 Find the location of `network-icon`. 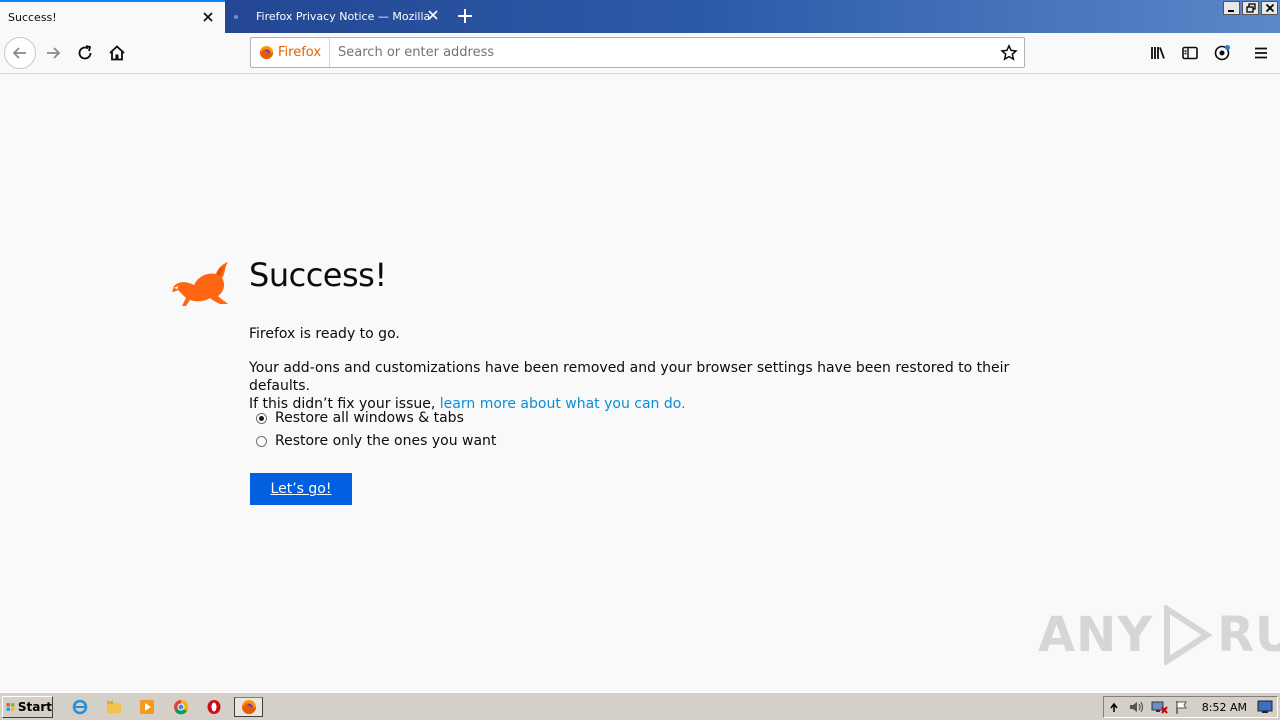

network-icon is located at coordinates (1159, 707).